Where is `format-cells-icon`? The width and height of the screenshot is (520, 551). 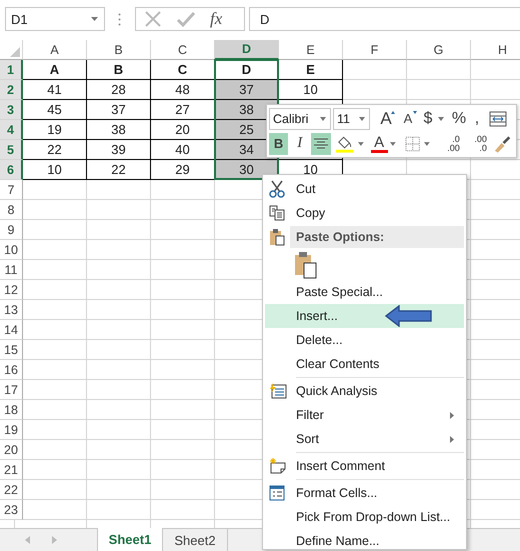
format-cells-icon is located at coordinates (277, 493).